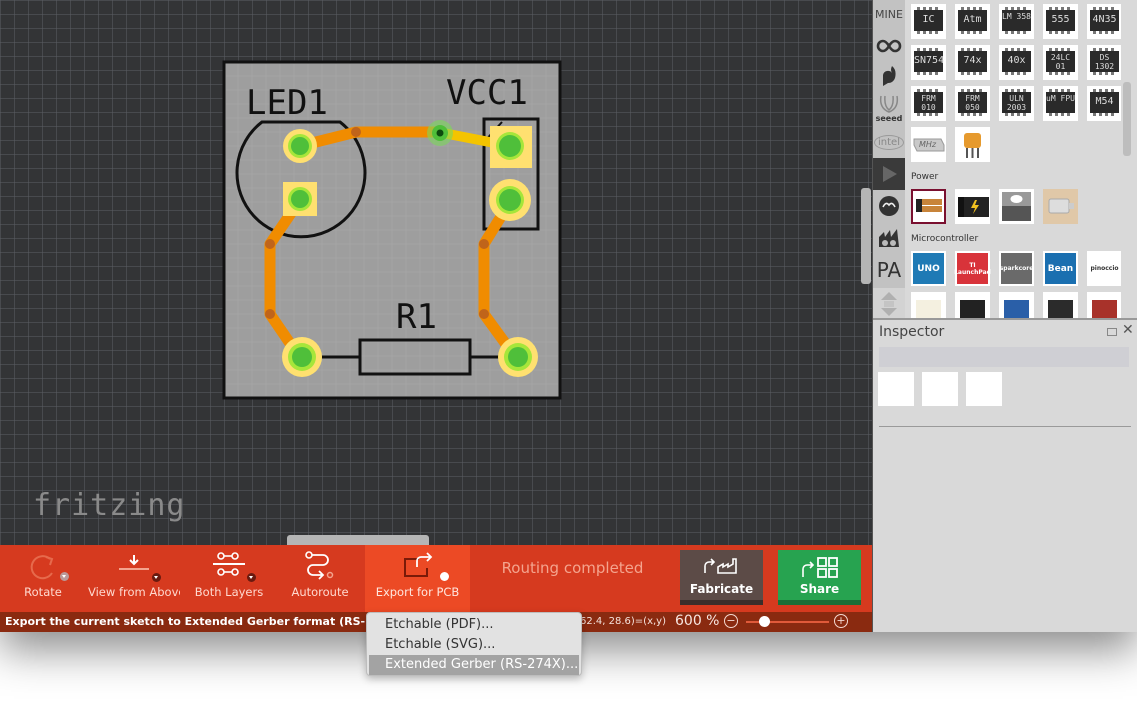  Describe the element at coordinates (972, 21) in the screenshot. I see `part-ic: Atm` at that location.